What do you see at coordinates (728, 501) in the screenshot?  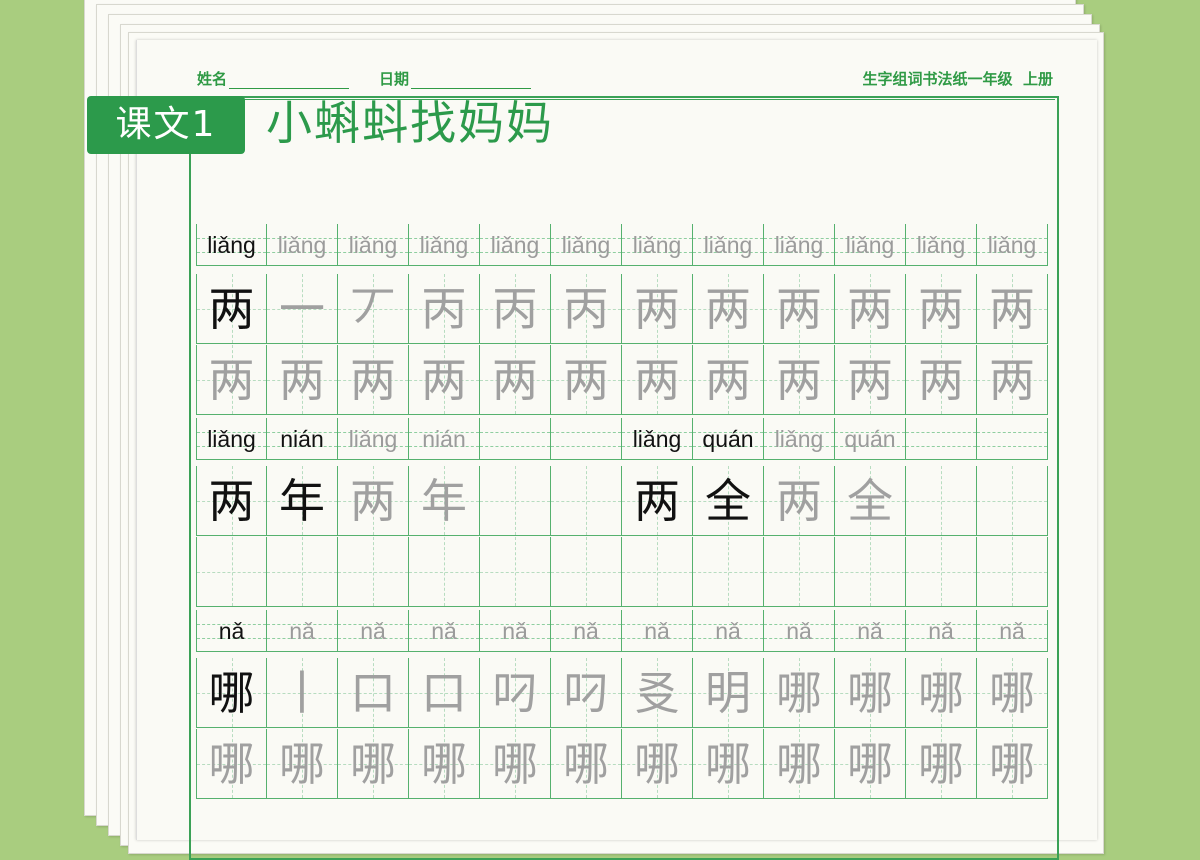 I see `character-cell: 全` at bounding box center [728, 501].